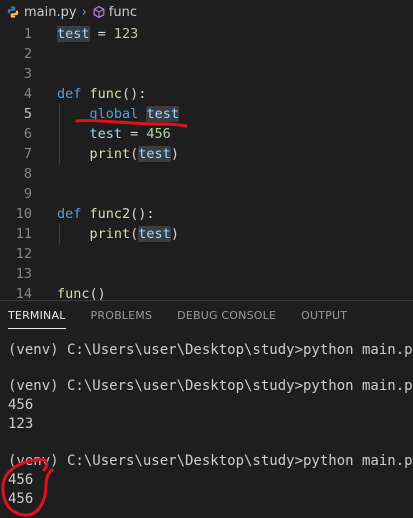 The width and height of the screenshot is (413, 518). I want to click on line-number: 9, so click(27, 194).